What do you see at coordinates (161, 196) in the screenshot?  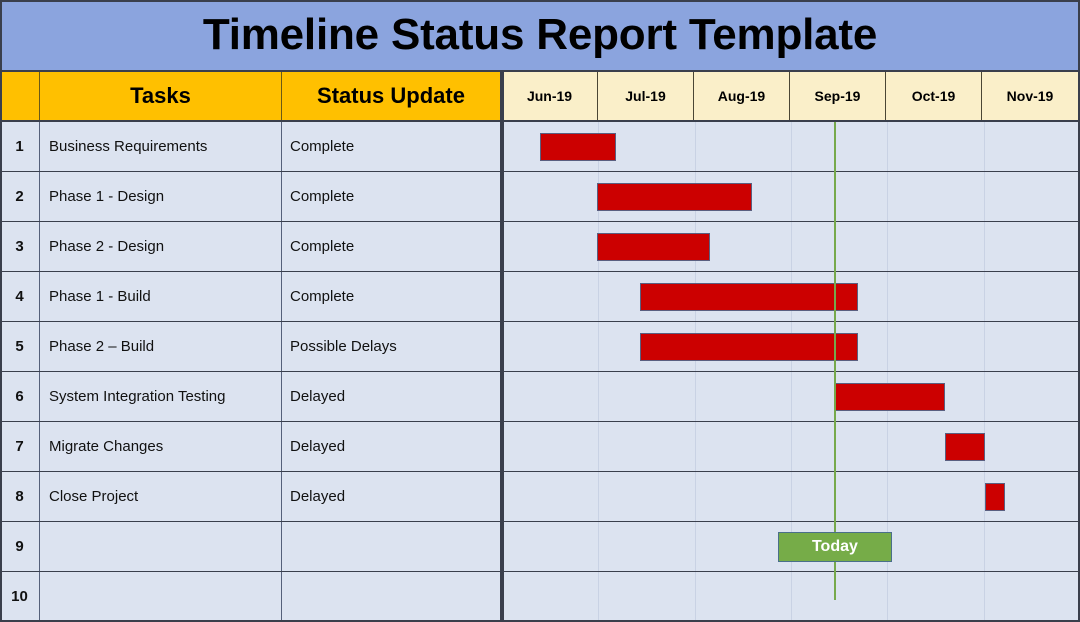 I see `task-name-cell: Phase 1 - Design` at bounding box center [161, 196].